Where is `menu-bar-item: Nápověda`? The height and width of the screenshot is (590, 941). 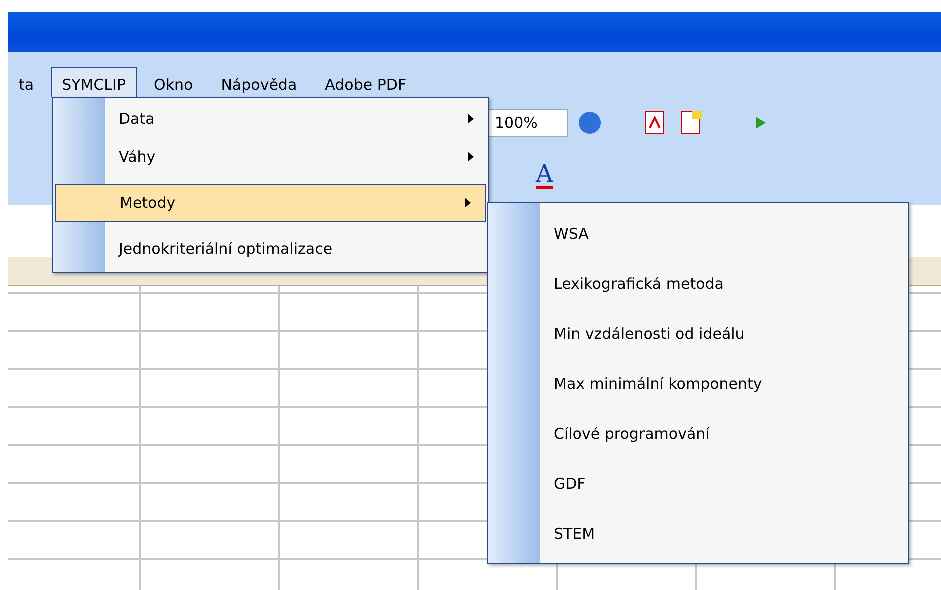
menu-bar-item: Nápověda is located at coordinates (259, 82).